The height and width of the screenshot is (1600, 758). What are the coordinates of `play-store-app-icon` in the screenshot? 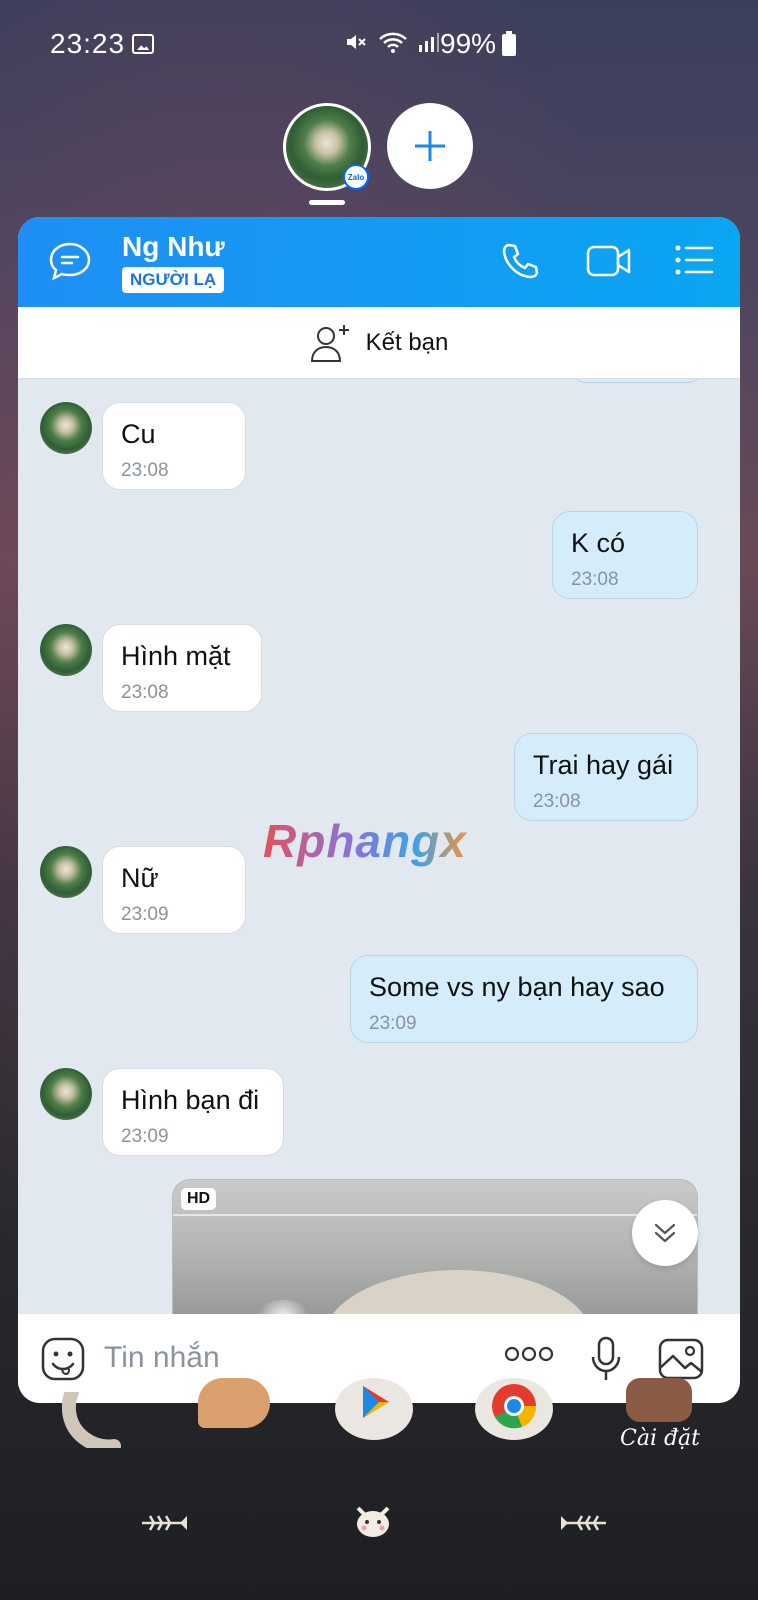 It's located at (374, 1409).